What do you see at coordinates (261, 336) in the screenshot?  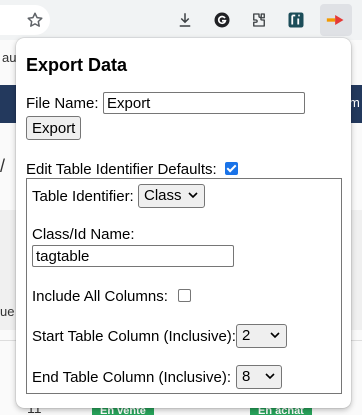 I see `start-column-select: 2` at bounding box center [261, 336].